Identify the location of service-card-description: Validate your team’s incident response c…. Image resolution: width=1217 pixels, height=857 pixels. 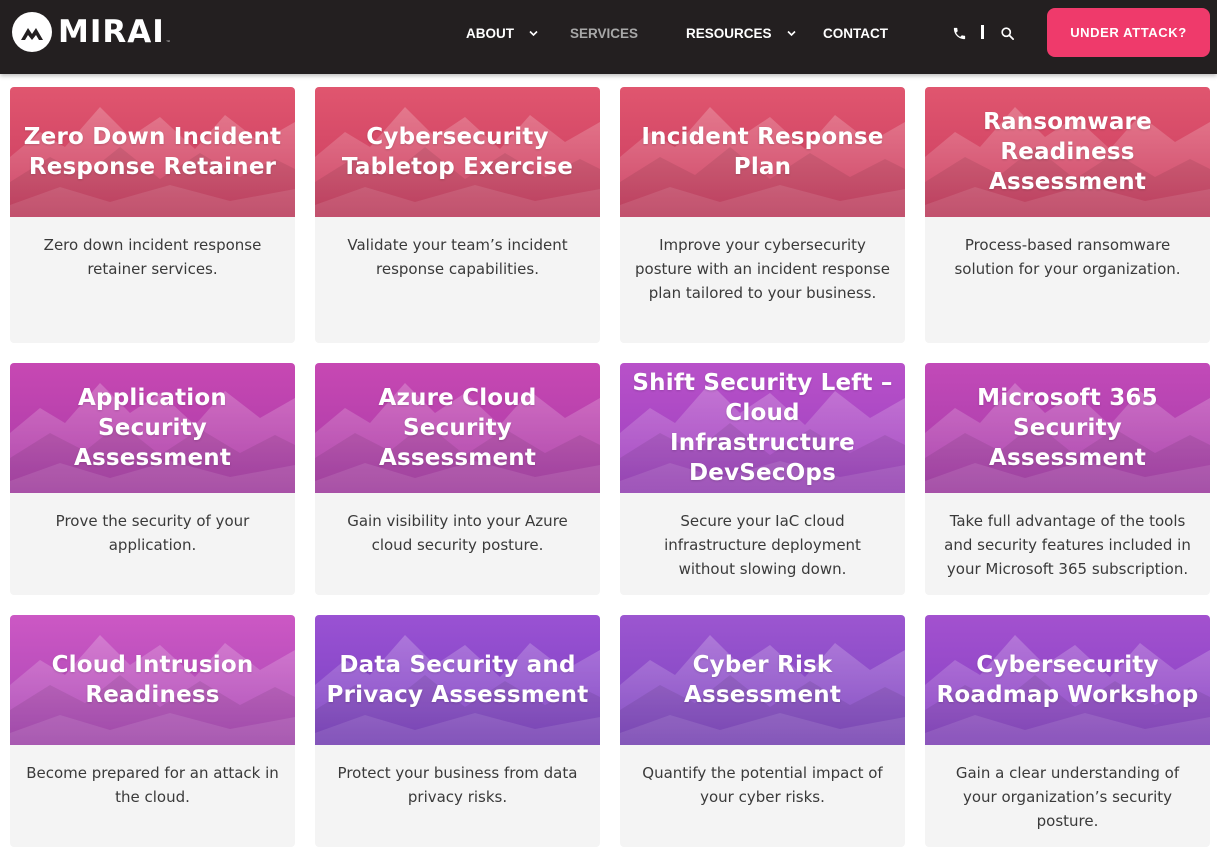
(457, 257).